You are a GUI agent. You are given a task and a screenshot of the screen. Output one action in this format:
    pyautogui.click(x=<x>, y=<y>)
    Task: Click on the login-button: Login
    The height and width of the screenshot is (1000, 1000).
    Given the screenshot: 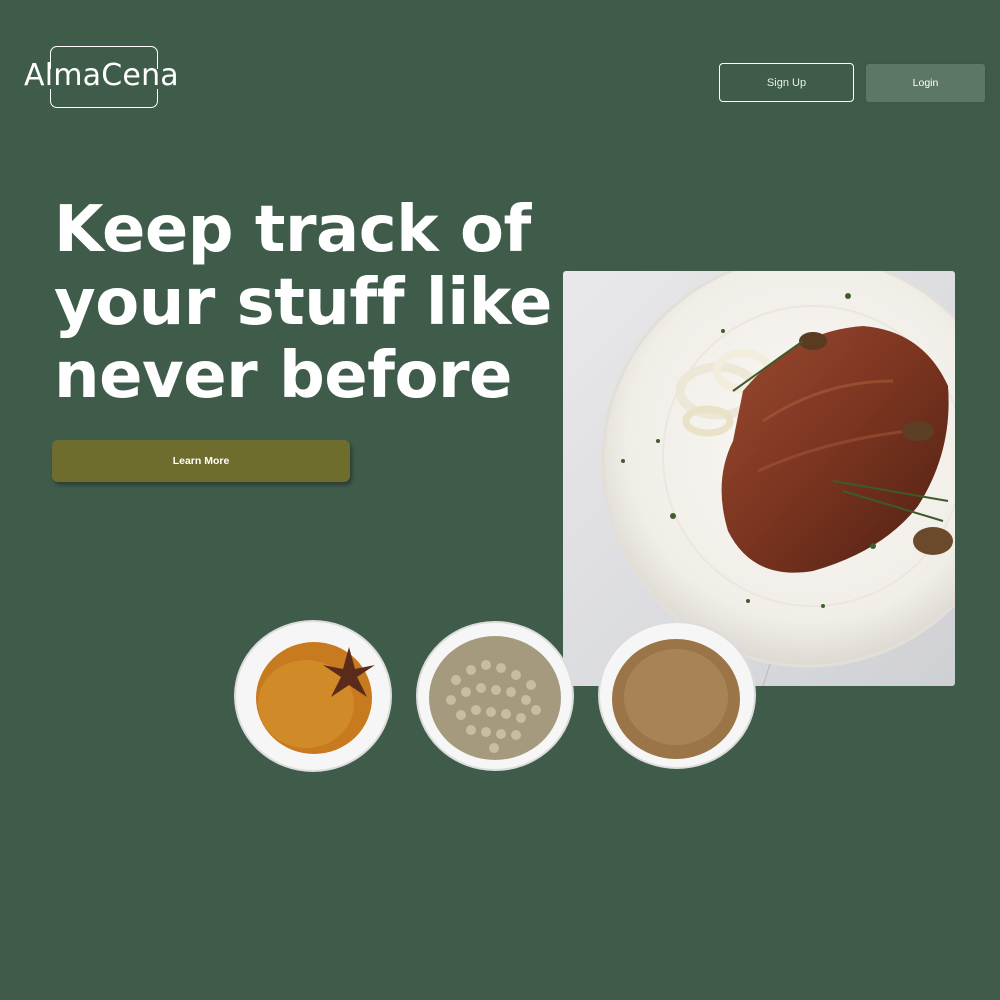 What is the action you would take?
    pyautogui.click(x=925, y=83)
    